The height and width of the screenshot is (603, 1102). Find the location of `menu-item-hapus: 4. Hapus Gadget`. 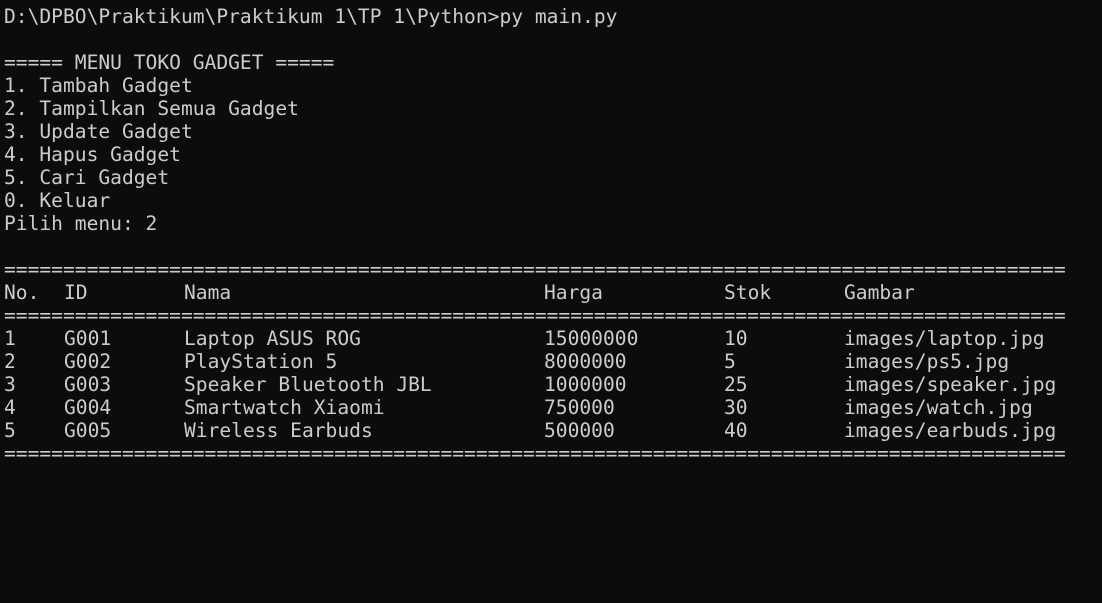

menu-item-hapus: 4. Hapus Gadget is located at coordinates (92, 154).